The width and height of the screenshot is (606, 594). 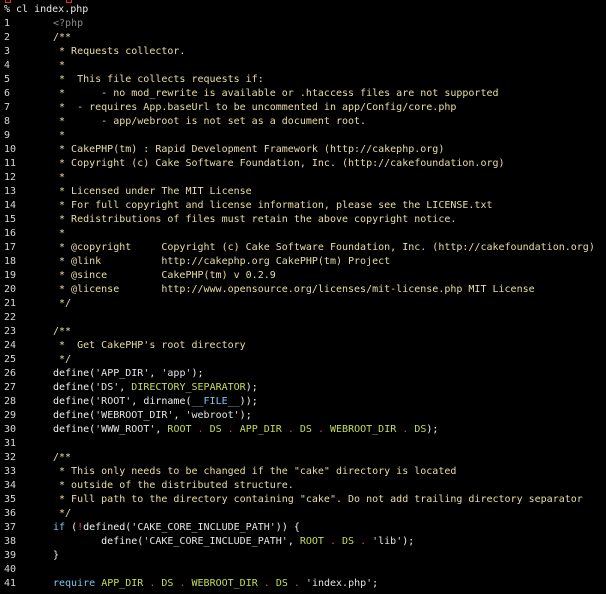 I want to click on code-token: * Licensed under The MIT License, so click(x=152, y=191).